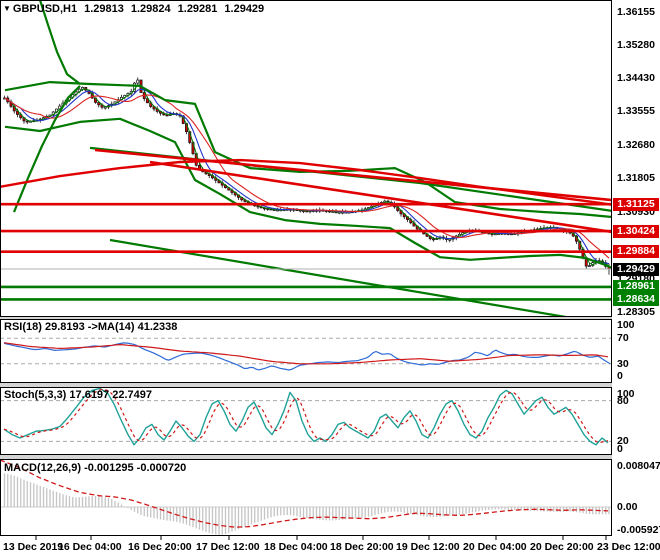  What do you see at coordinates (150, 9) in the screenshot?
I see `ohlc-high: 1.29824` at bounding box center [150, 9].